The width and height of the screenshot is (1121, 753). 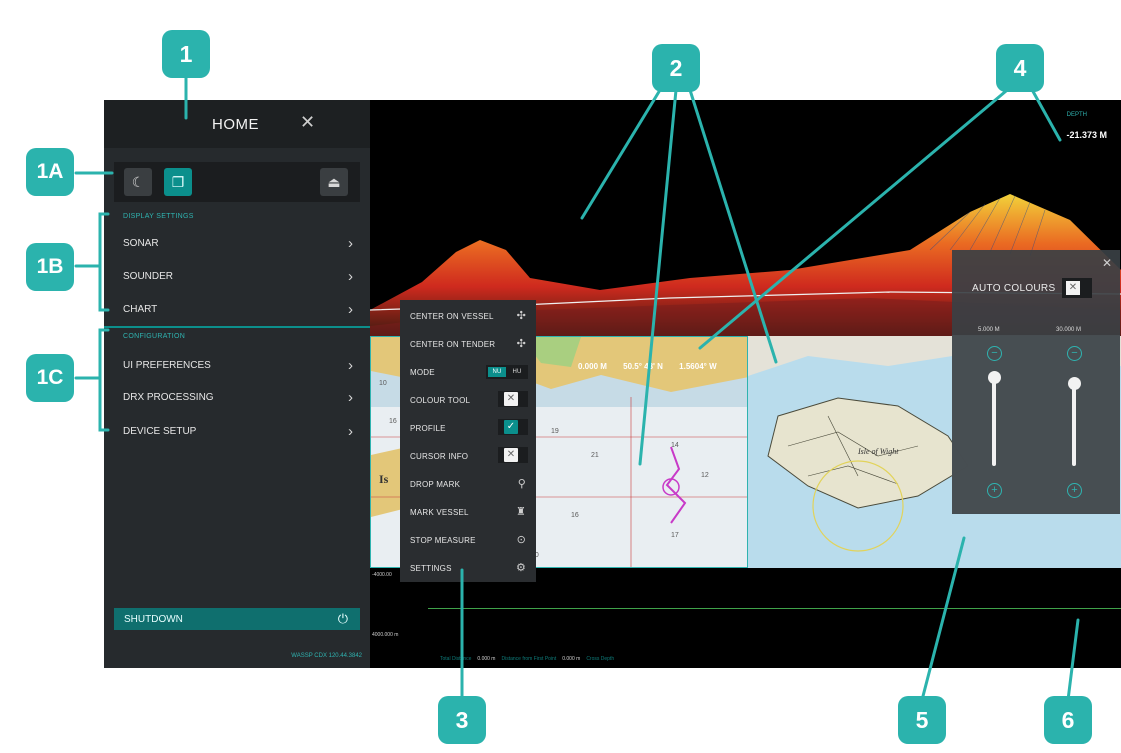 I want to click on depth-value: -21.373 M, so click(x=1086, y=135).